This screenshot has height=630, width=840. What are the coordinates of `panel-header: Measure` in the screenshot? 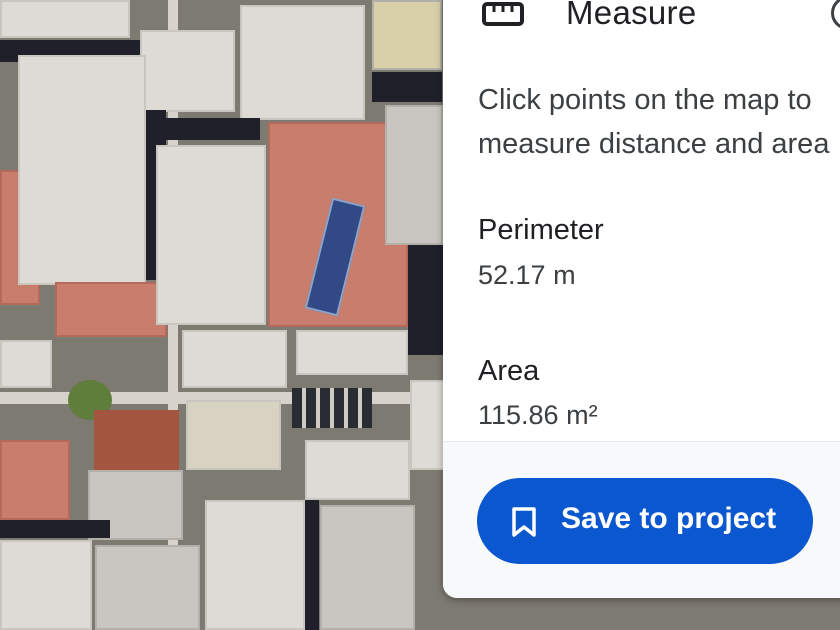 It's located at (641, 24).